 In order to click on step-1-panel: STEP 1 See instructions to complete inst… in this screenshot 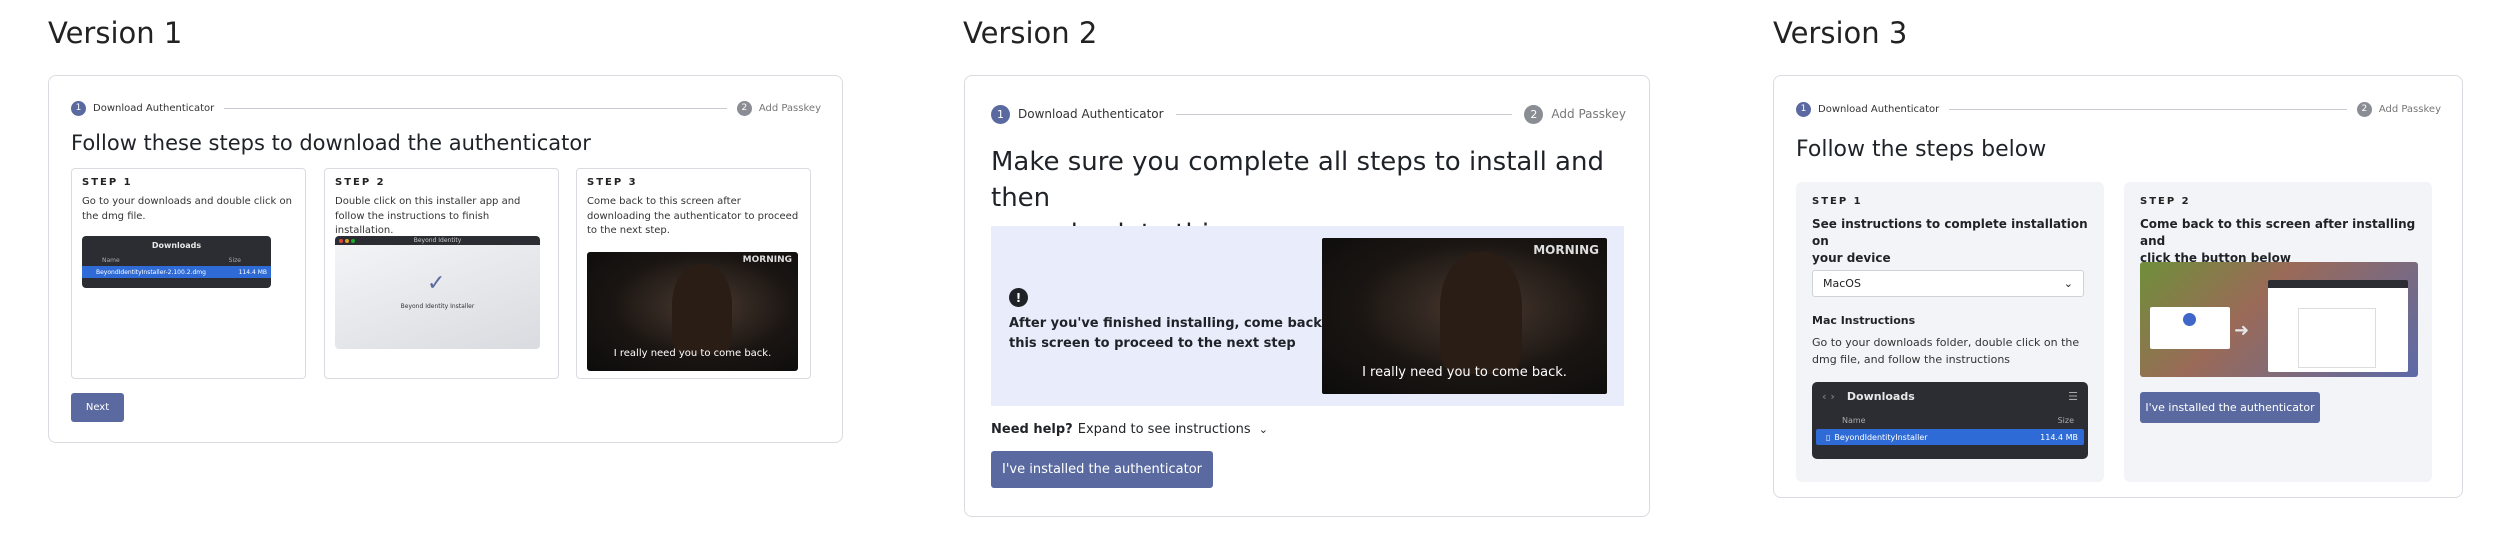, I will do `click(1950, 332)`.